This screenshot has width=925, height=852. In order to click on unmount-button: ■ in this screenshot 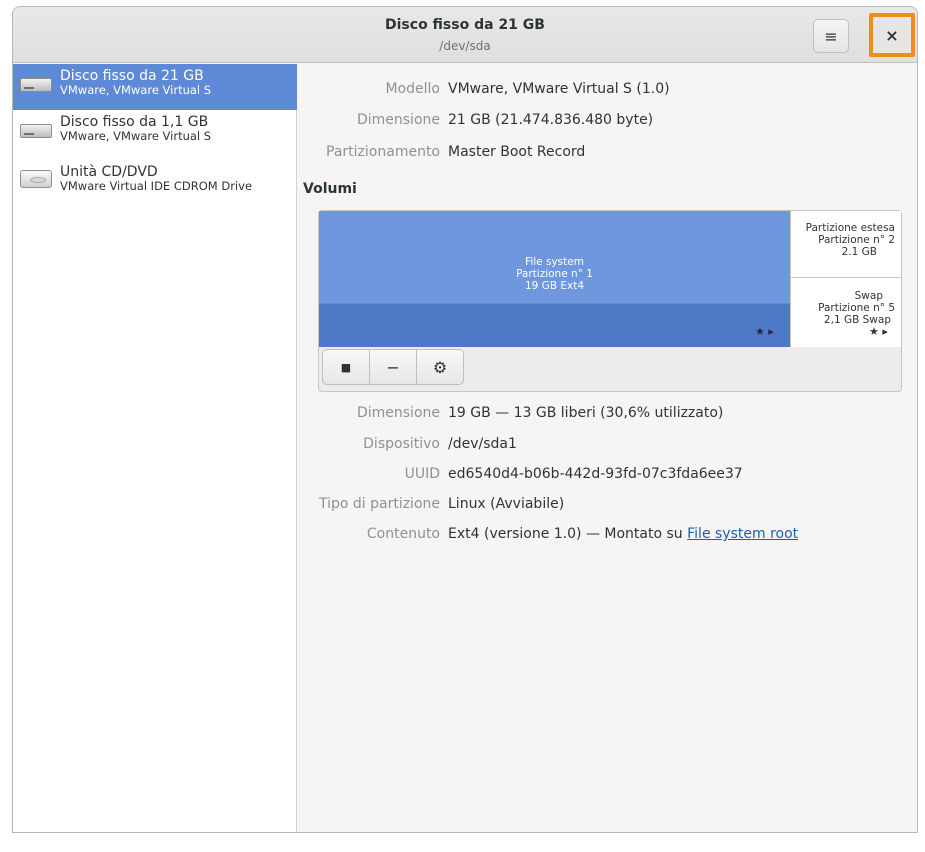, I will do `click(346, 367)`.